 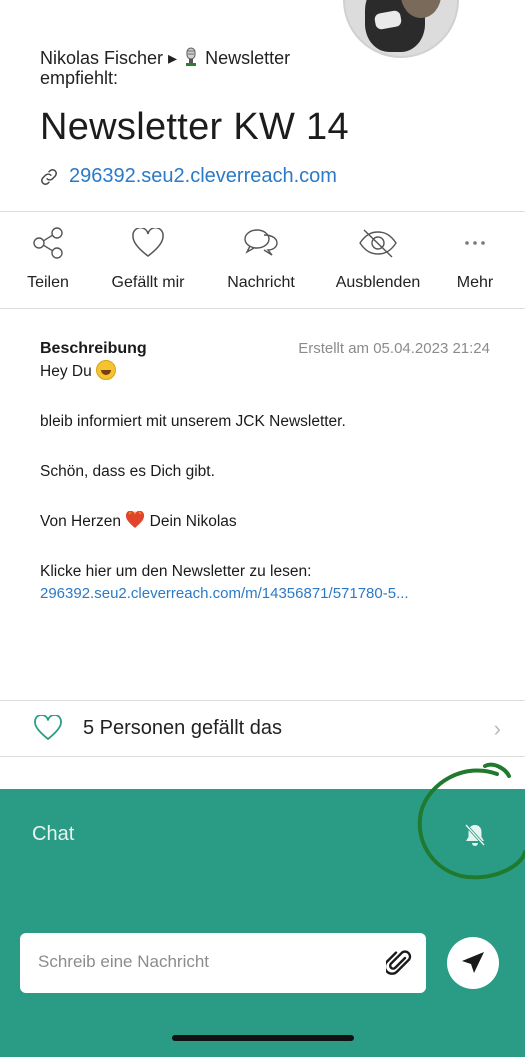 I want to click on recommender-line: Nikolas Fischer ▸ Newsletter empfiehlt:, so click(x=190, y=67).